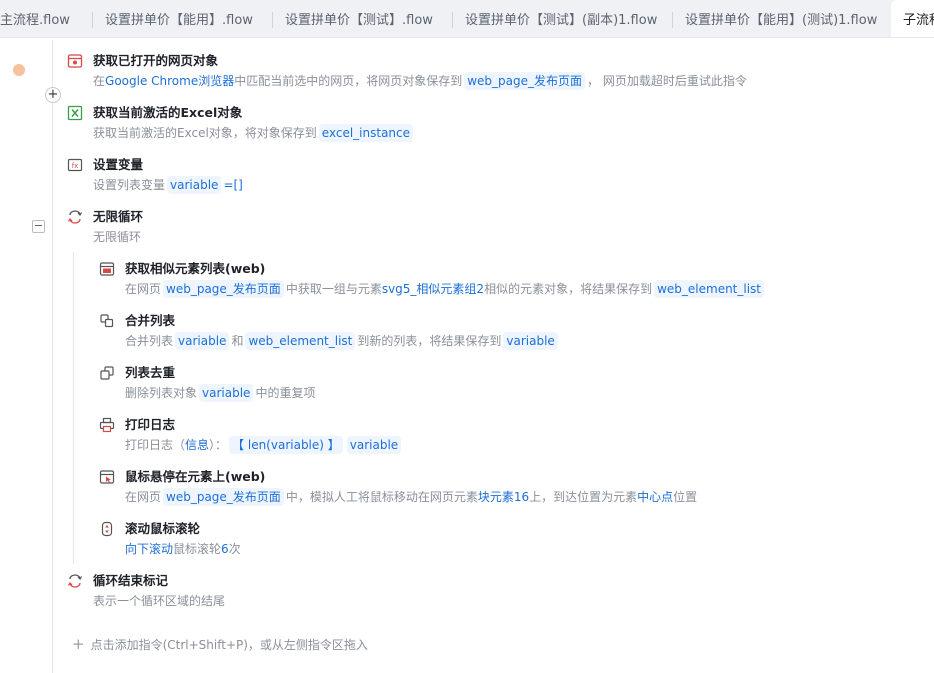  Describe the element at coordinates (366, 133) in the screenshot. I see `variable-chip: excel_instance` at that location.